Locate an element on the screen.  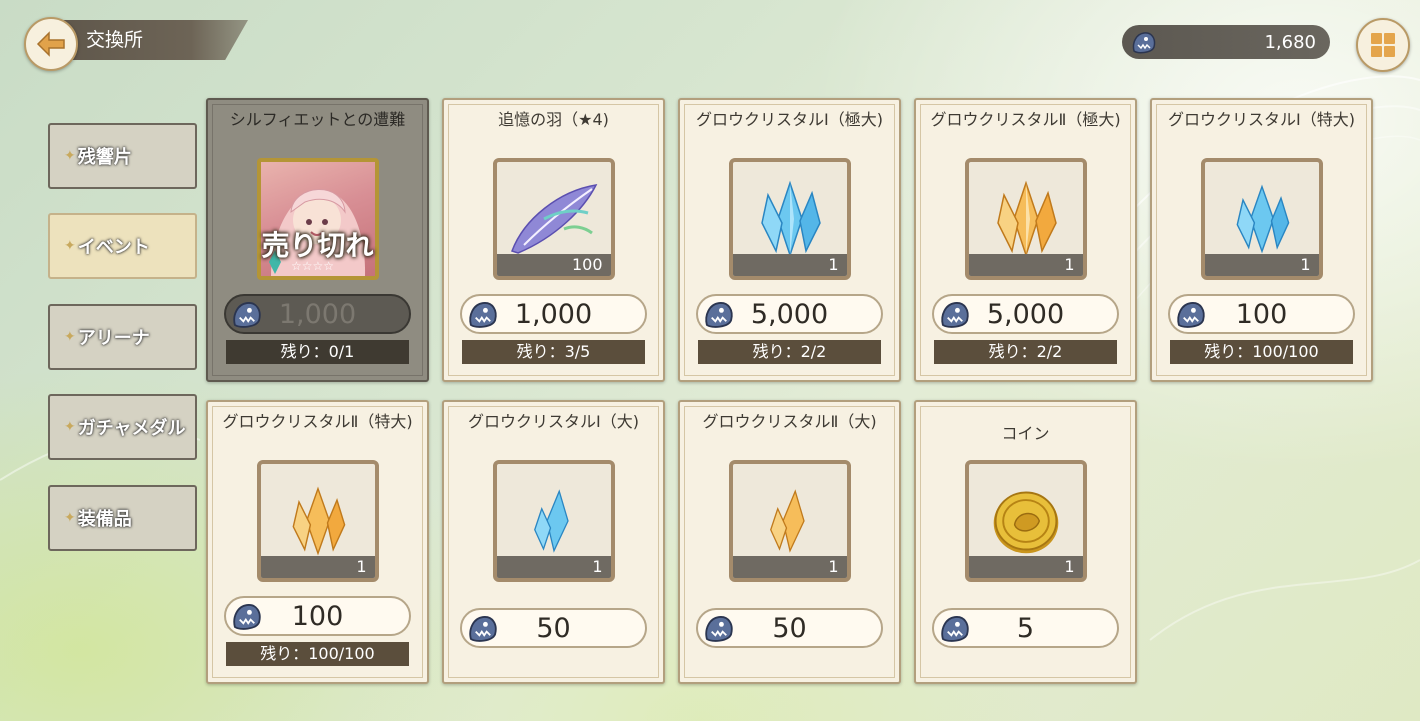
currency-amount: 1,680 is located at coordinates (1290, 42).